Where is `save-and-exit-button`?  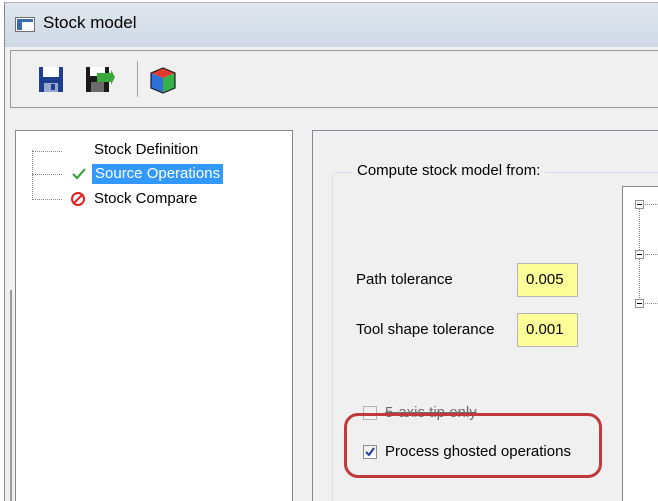 save-and-exit-button is located at coordinates (99, 79).